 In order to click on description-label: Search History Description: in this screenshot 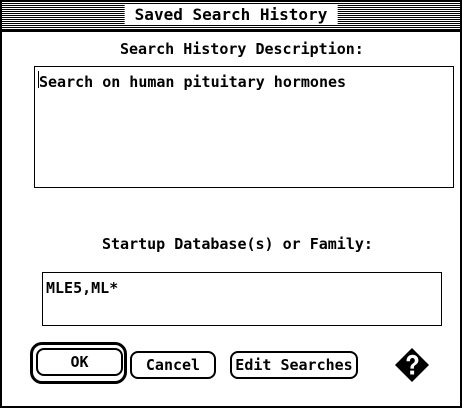, I will do `click(242, 49)`.